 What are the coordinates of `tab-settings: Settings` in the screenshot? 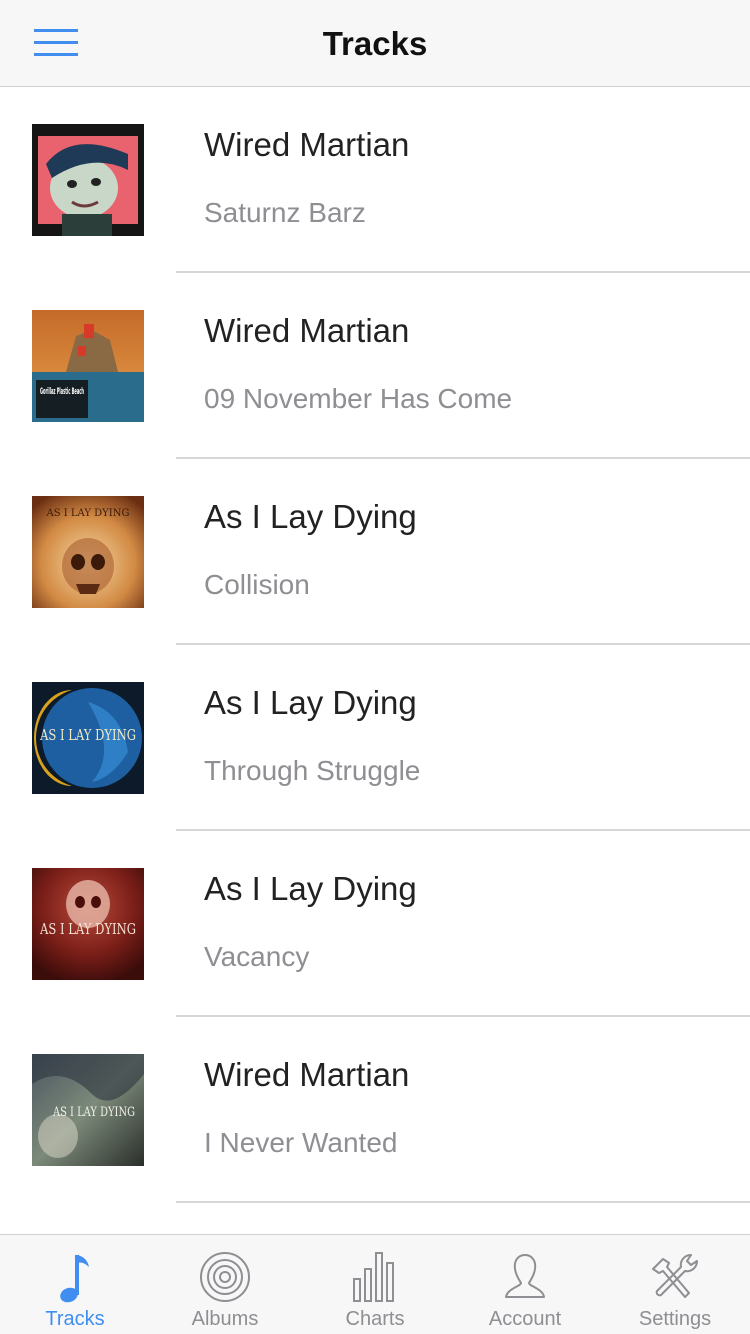 It's located at (675, 1284).